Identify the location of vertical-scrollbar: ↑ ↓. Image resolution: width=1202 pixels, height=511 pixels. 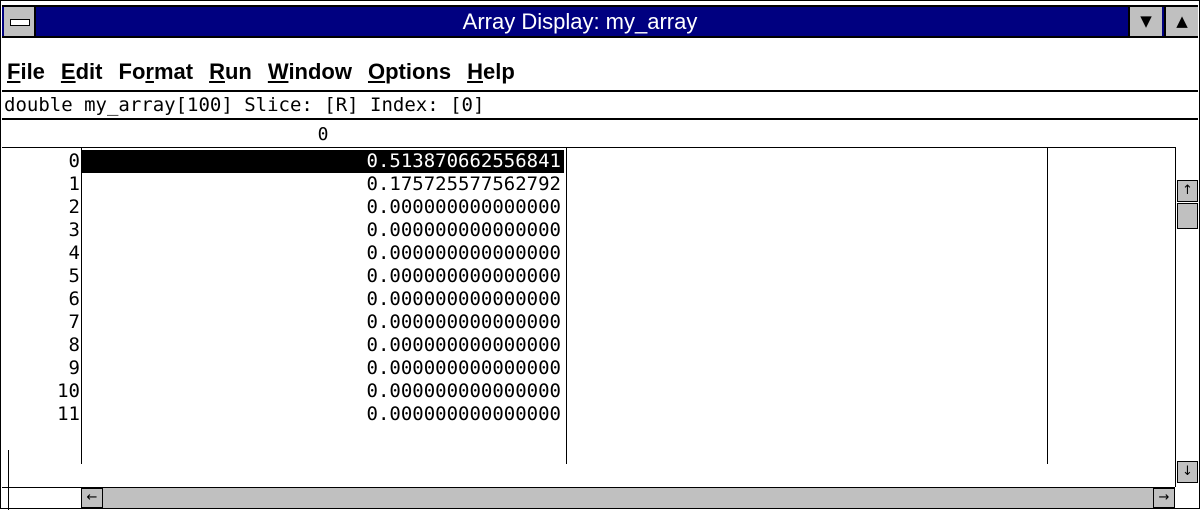
(1187, 317).